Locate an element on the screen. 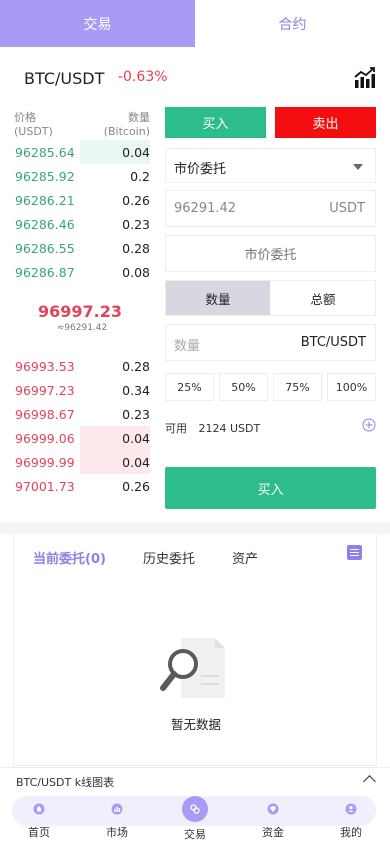 This screenshot has height=844, width=390. document-icon is located at coordinates (354, 552).